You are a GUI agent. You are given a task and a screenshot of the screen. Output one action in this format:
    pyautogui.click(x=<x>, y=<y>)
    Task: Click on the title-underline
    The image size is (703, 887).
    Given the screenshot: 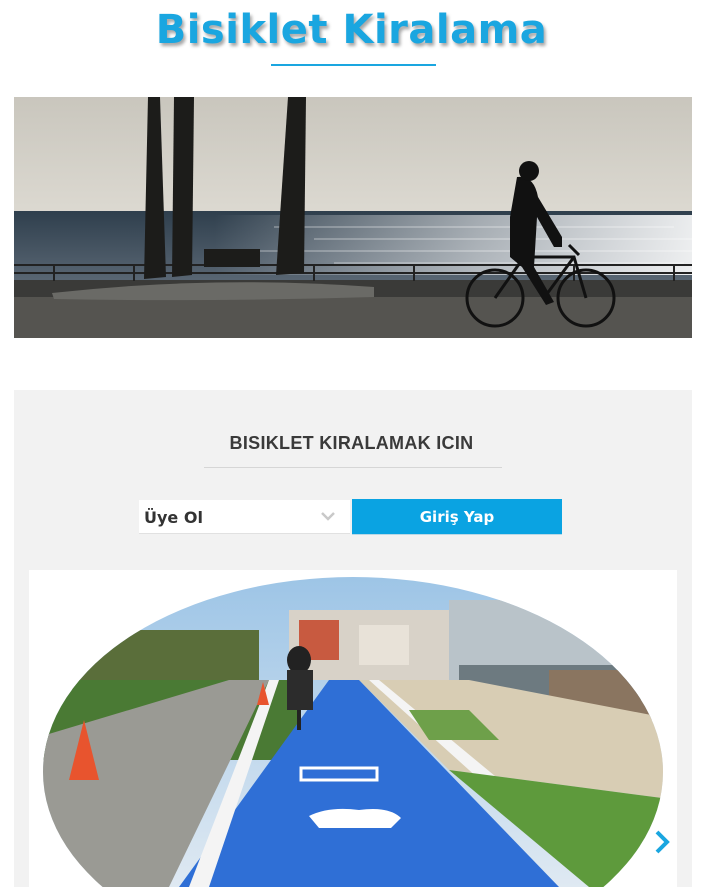 What is the action you would take?
    pyautogui.click(x=353, y=65)
    